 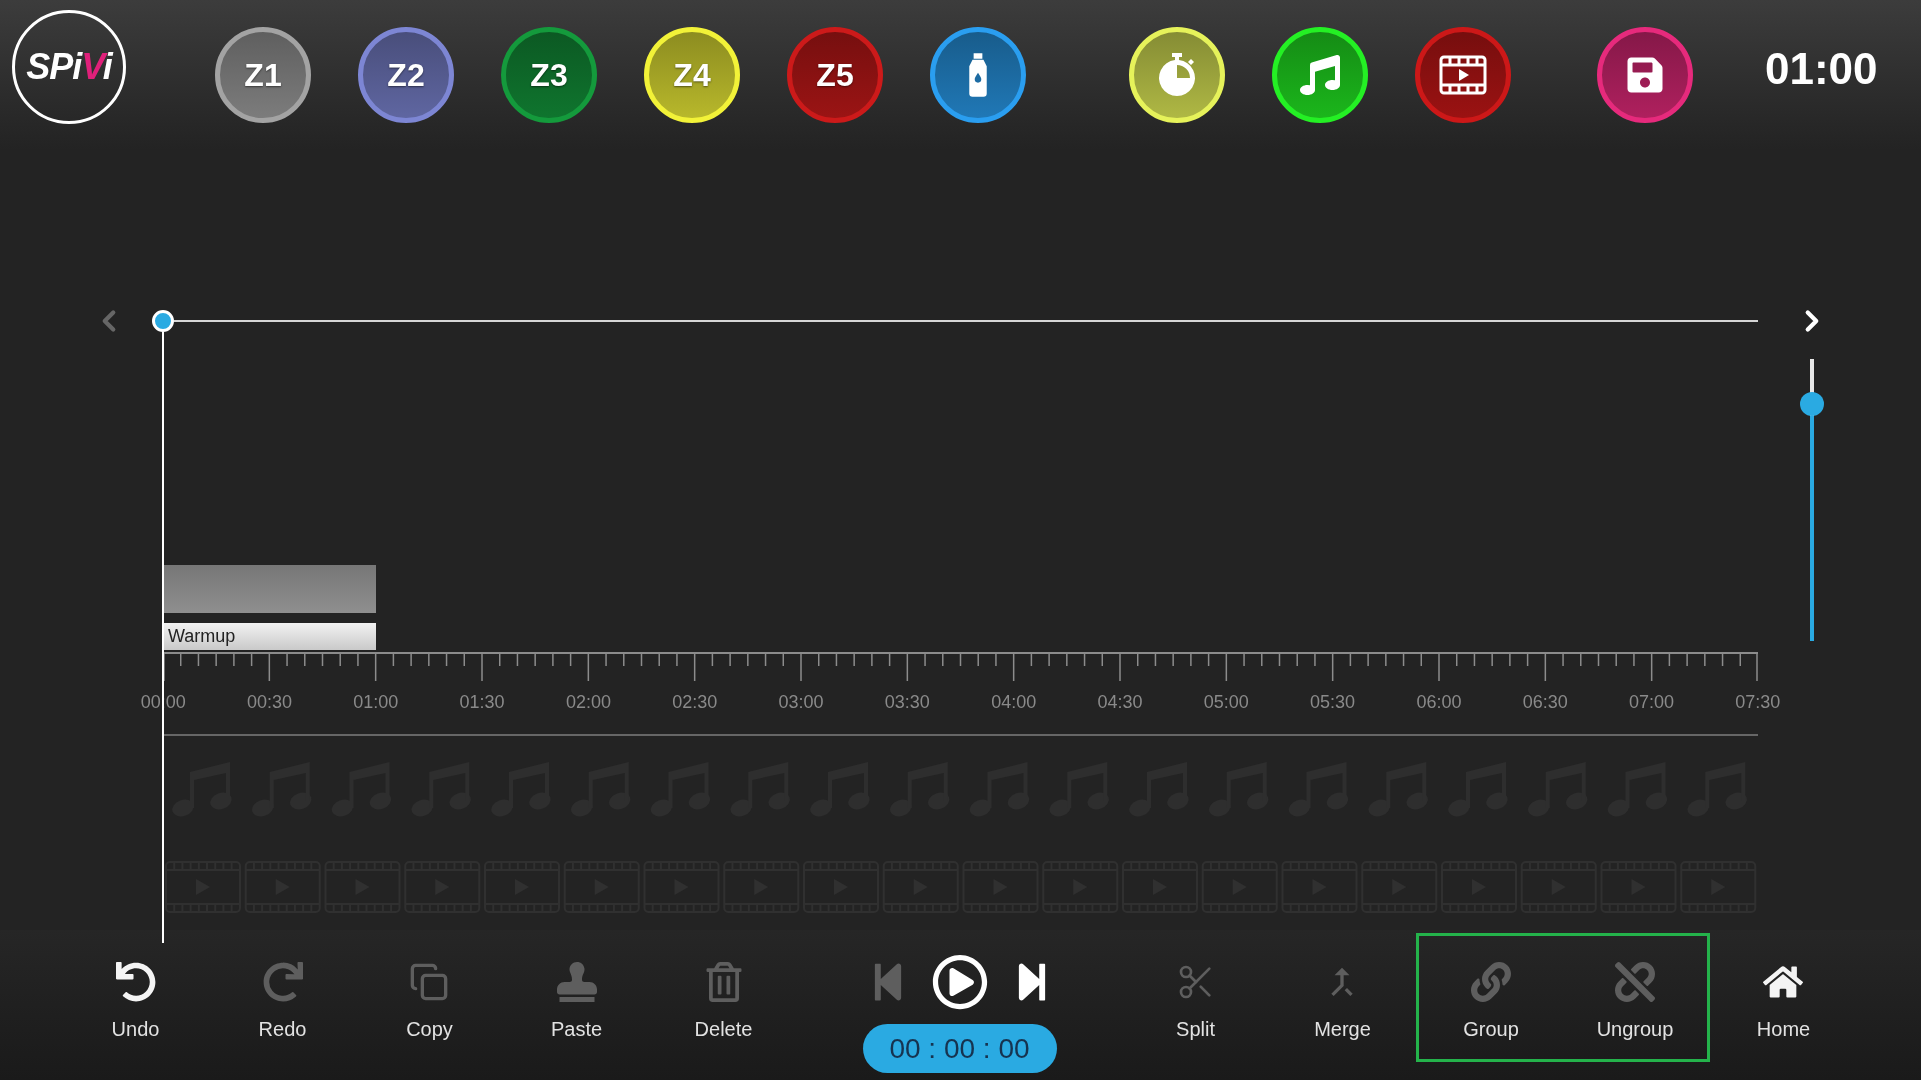 What do you see at coordinates (135, 982) in the screenshot?
I see `undo-icon` at bounding box center [135, 982].